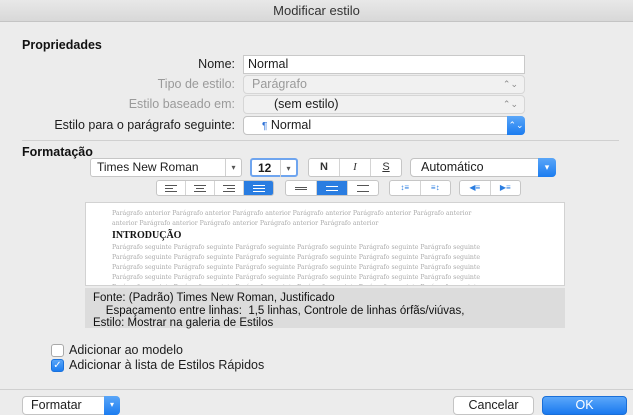  Describe the element at coordinates (384, 104) in the screenshot. I see `based-on-popup: (sem estilo) ⌃⌄` at that location.